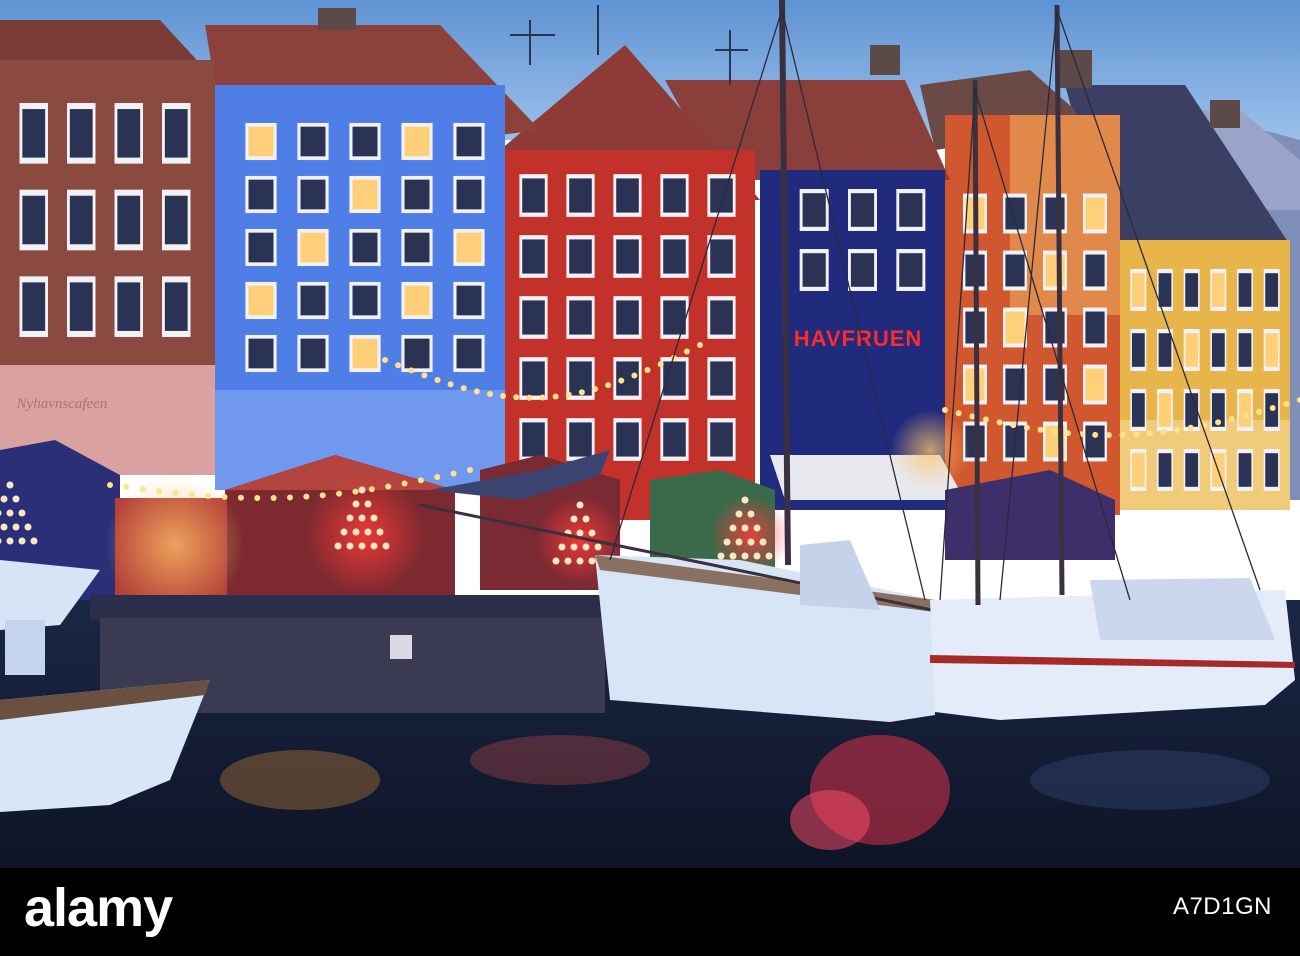 Image resolution: width=1300 pixels, height=956 pixels. What do you see at coordinates (858, 338) in the screenshot?
I see `havfruen-neon-sign: HAVFRUEN` at bounding box center [858, 338].